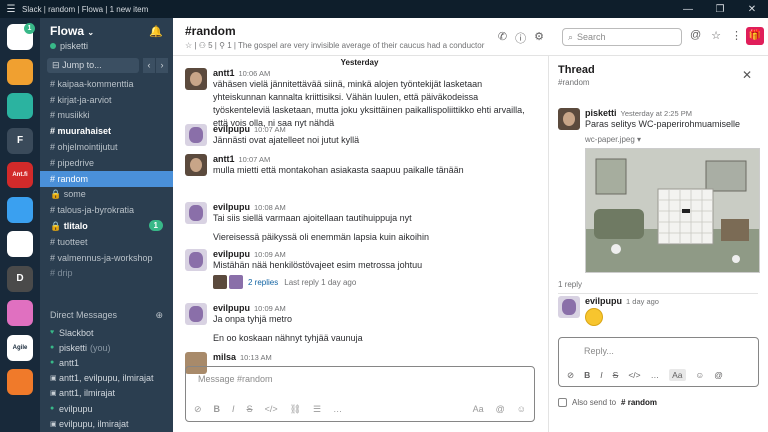 The width and height of the screenshot is (768, 432). Describe the element at coordinates (270, 207) in the screenshot. I see `message-time: 10:08 AM` at that location.